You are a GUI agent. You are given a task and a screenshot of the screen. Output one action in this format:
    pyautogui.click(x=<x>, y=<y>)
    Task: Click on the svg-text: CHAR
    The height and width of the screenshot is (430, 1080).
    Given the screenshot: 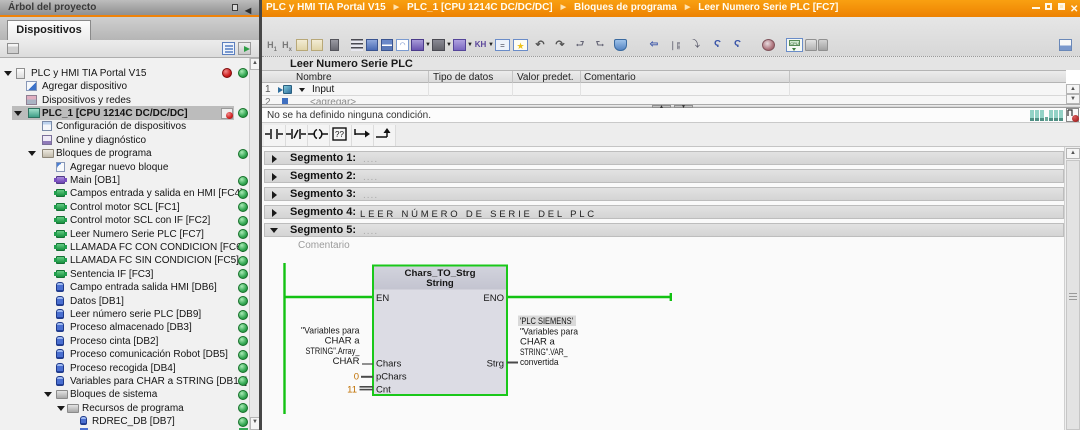 What is the action you would take?
    pyautogui.click(x=346, y=361)
    